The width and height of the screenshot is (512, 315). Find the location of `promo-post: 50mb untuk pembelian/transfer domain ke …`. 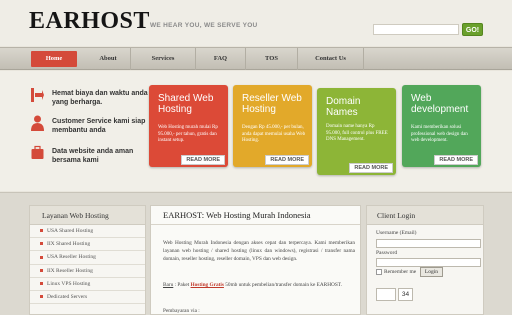

promo-post: 50mb untuk pembelian/transfer domain ke … is located at coordinates (283, 285).